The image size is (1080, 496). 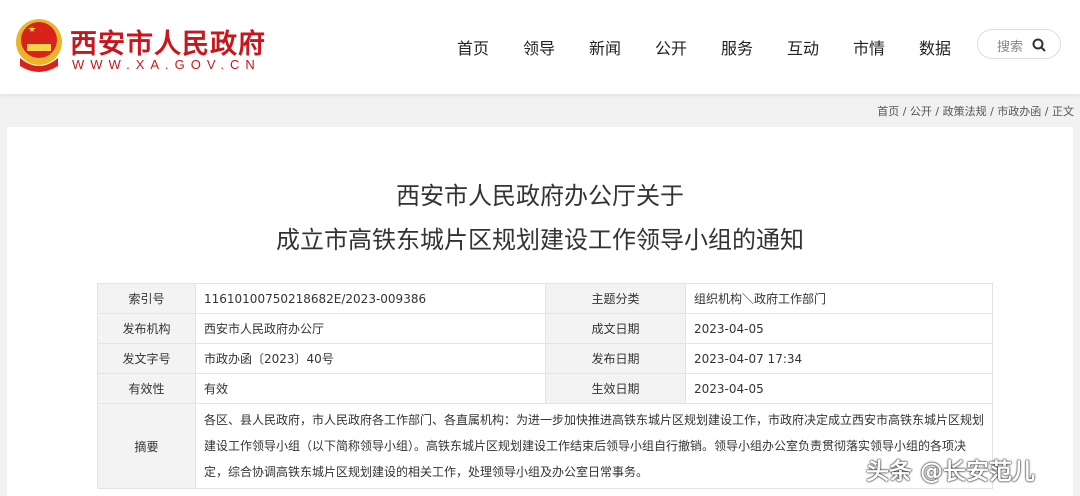 I want to click on issuer-label: 发布机构, so click(x=146, y=328).